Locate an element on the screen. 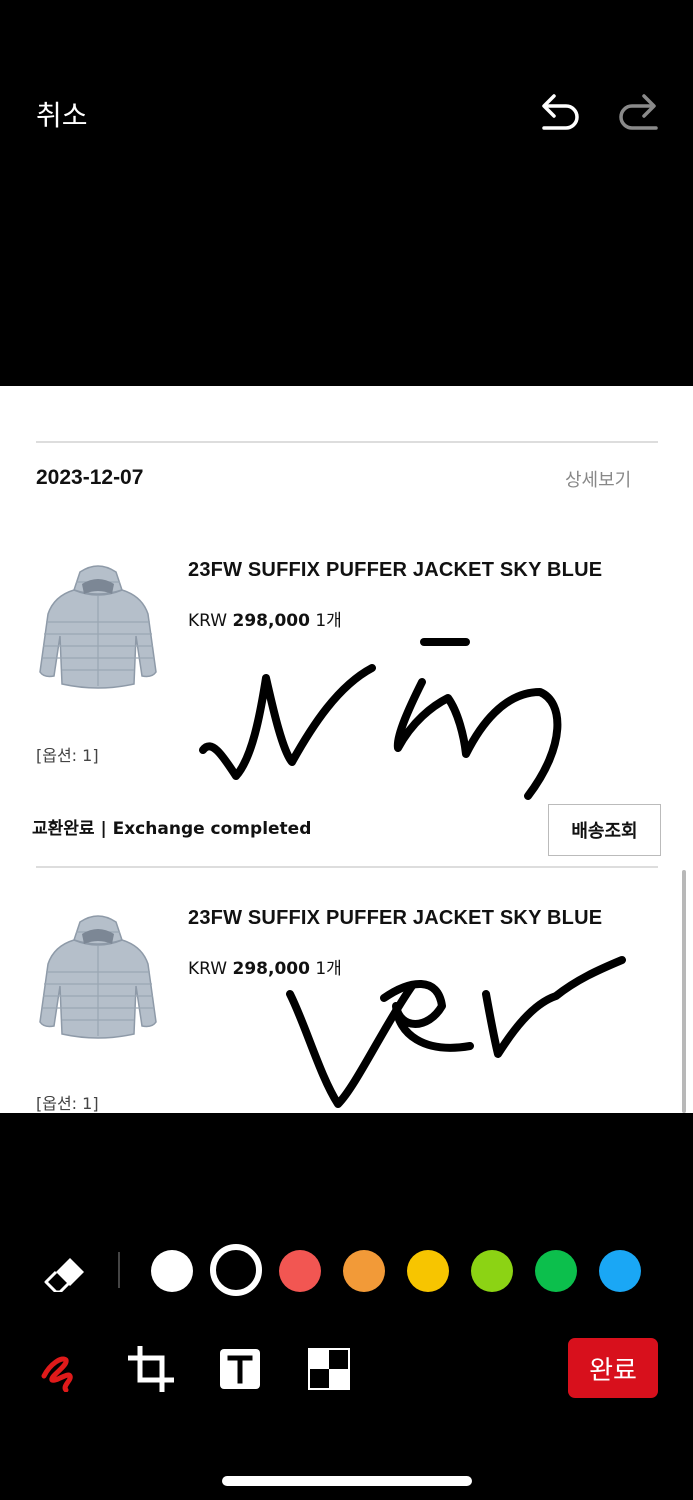 The width and height of the screenshot is (693, 1500). color-swatch-green is located at coordinates (556, 1271).